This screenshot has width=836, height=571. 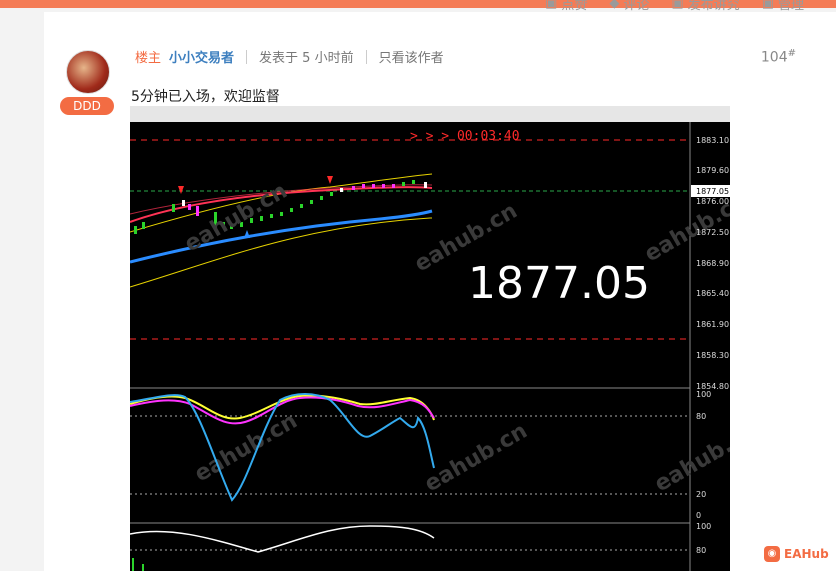 What do you see at coordinates (465, 136) in the screenshot?
I see `countdown-timer: > > > 00:03:40` at bounding box center [465, 136].